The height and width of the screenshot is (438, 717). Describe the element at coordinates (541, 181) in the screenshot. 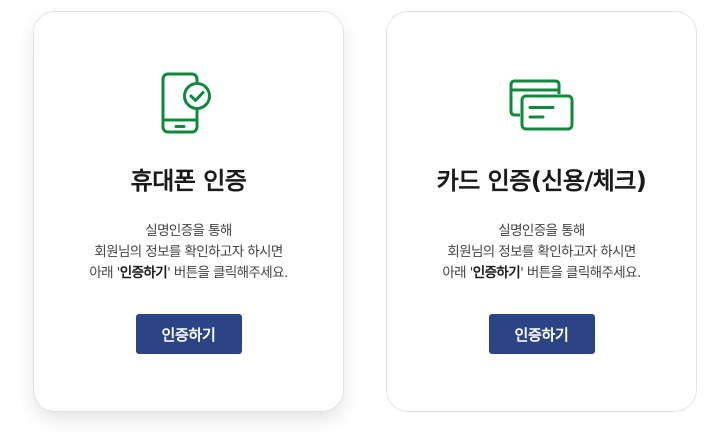

I see `card-title: 카드 인증(신용/체크)` at that location.